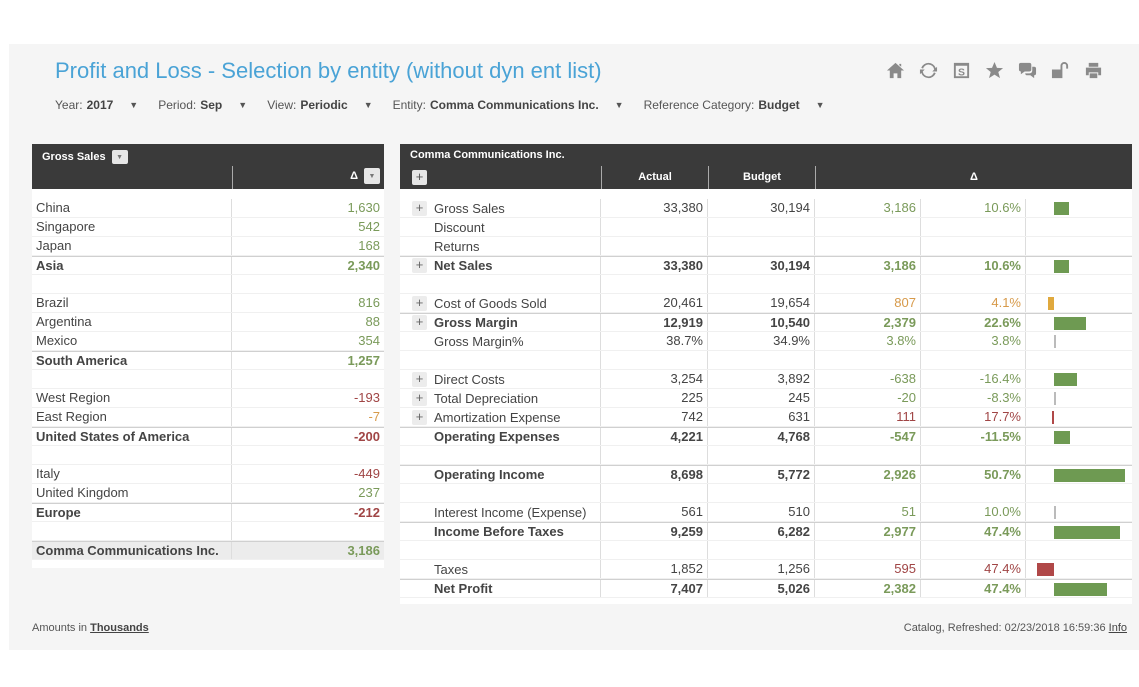 This screenshot has width=1139, height=687. What do you see at coordinates (766, 341) in the screenshot?
I see `table-row: Gross Margin% 38.7% 34.9% 3.8% 3.8%` at bounding box center [766, 341].